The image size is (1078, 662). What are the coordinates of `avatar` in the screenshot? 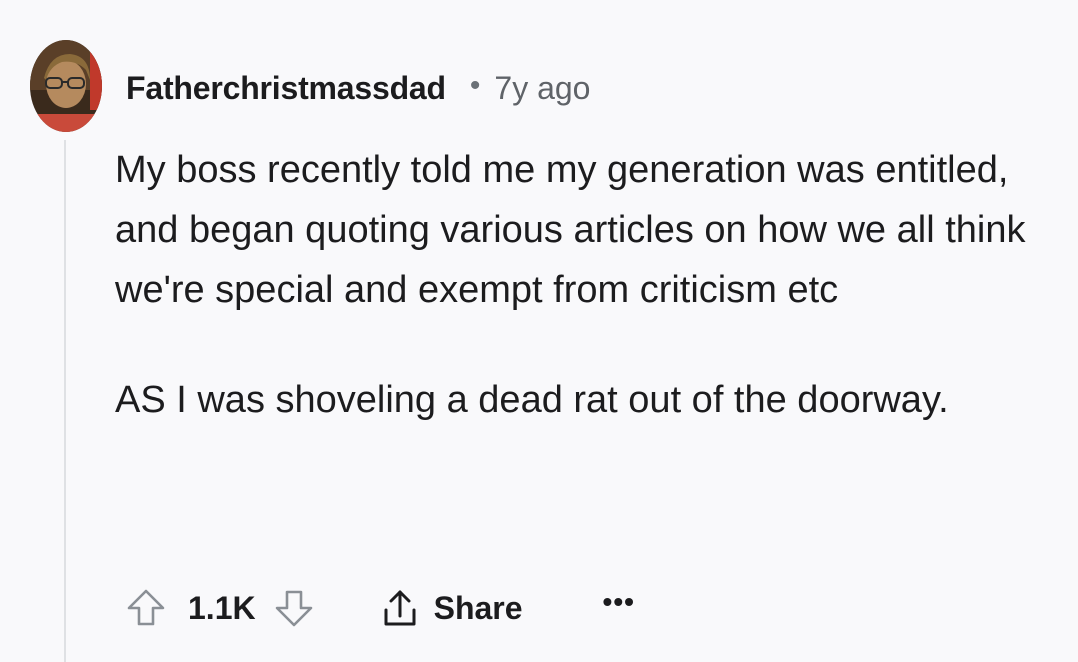 It's located at (66, 86).